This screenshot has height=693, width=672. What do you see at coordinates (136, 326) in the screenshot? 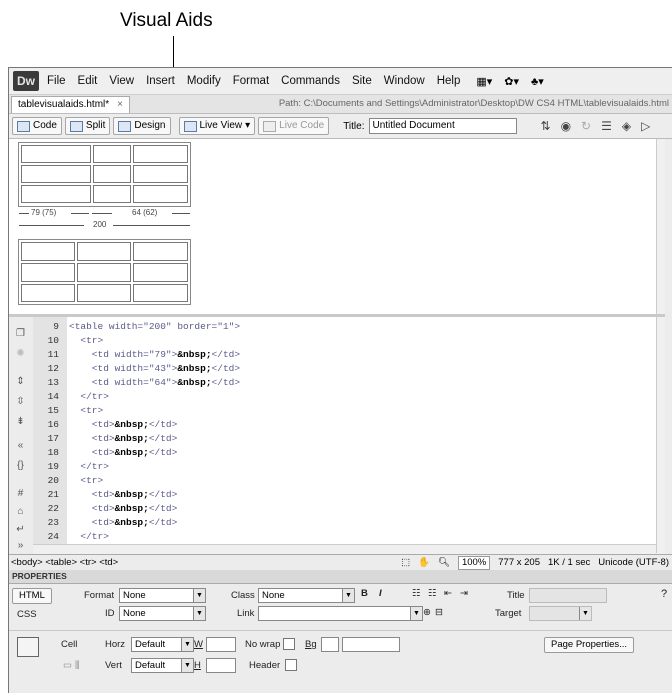
I see `code-line: 9 <table width="200" border="1">` at bounding box center [136, 326].